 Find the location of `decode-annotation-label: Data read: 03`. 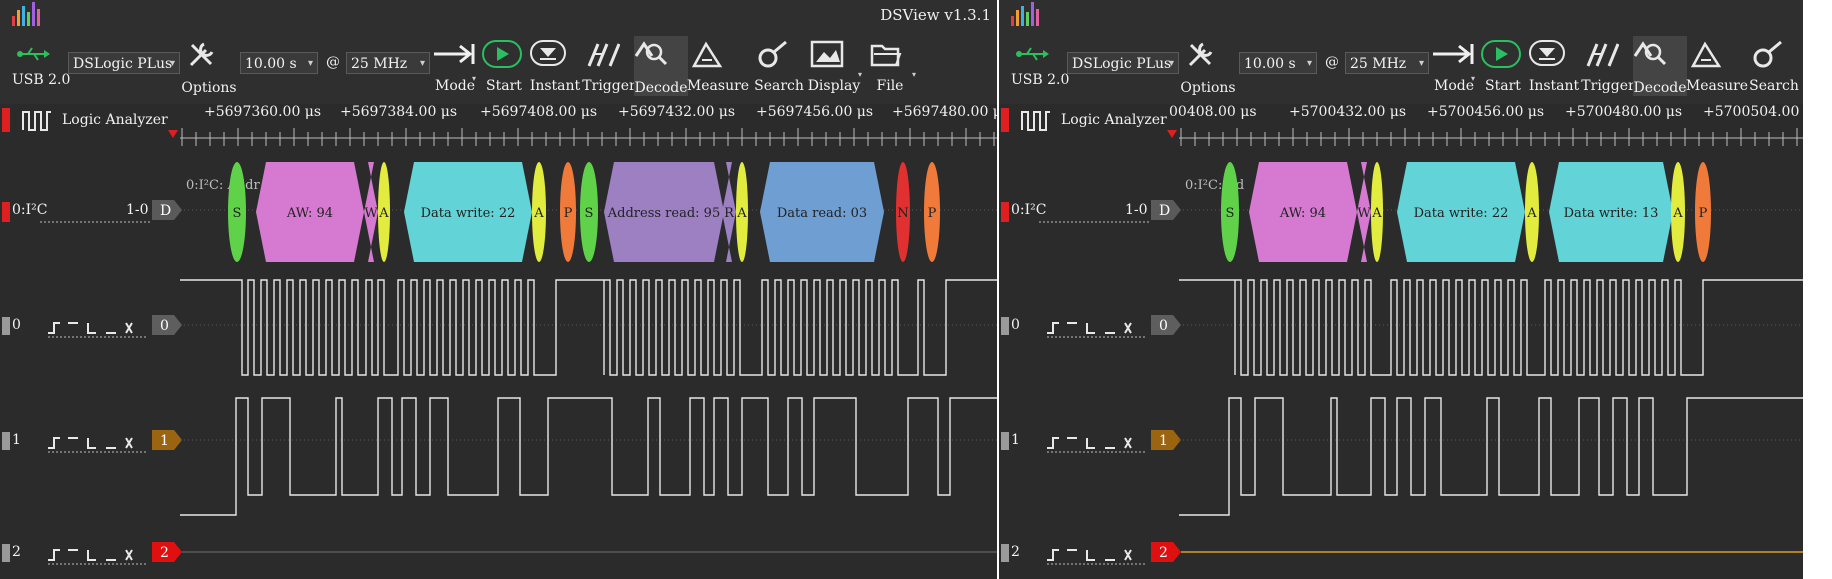

decode-annotation-label: Data read: 03 is located at coordinates (822, 213).